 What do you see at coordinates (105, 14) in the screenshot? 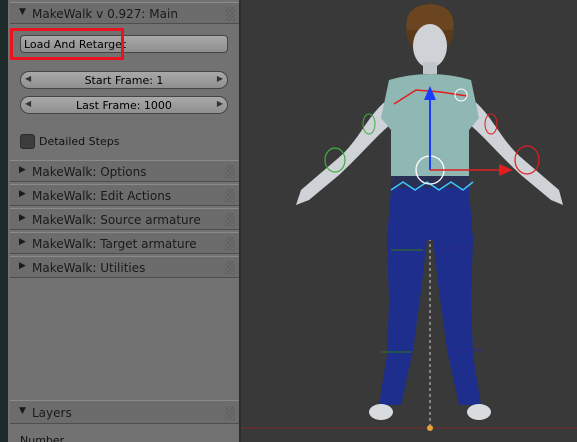
I see `header-label: MakeWalk v 0.927: Main` at bounding box center [105, 14].